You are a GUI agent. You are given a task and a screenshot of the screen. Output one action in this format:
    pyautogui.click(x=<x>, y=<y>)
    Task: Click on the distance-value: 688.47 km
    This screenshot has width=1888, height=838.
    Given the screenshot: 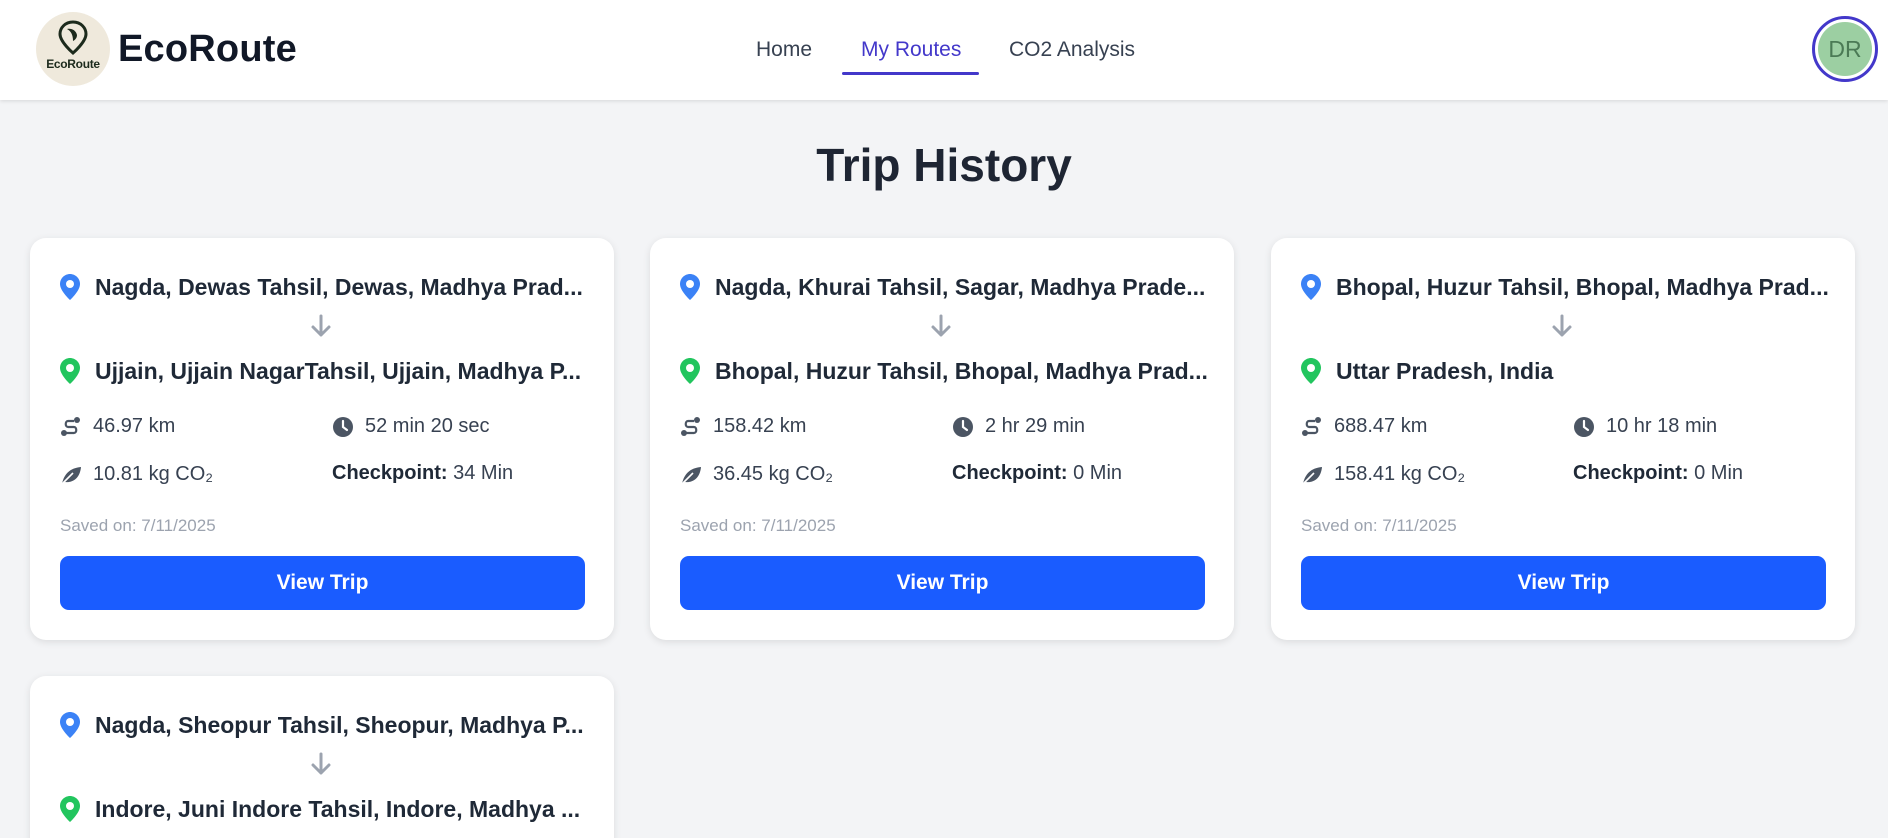 What is the action you would take?
    pyautogui.click(x=1381, y=426)
    